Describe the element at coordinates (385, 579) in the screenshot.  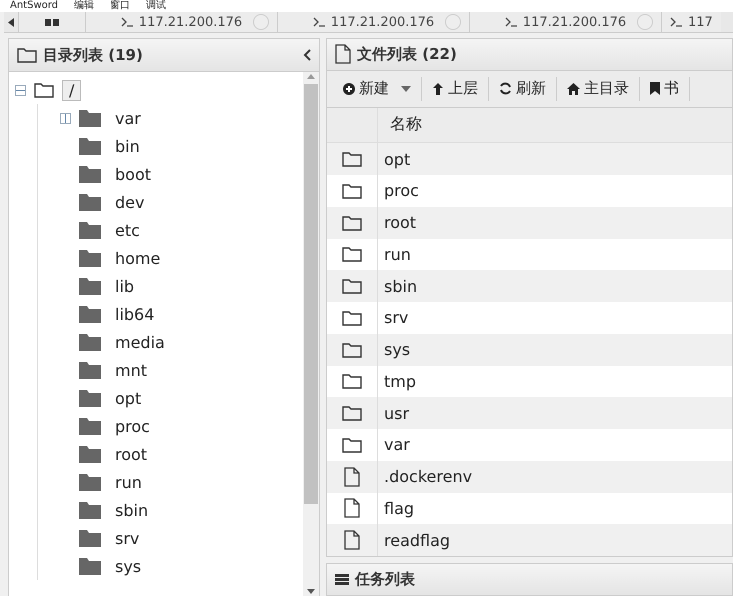
I see `panel-title: 任务列表` at that location.